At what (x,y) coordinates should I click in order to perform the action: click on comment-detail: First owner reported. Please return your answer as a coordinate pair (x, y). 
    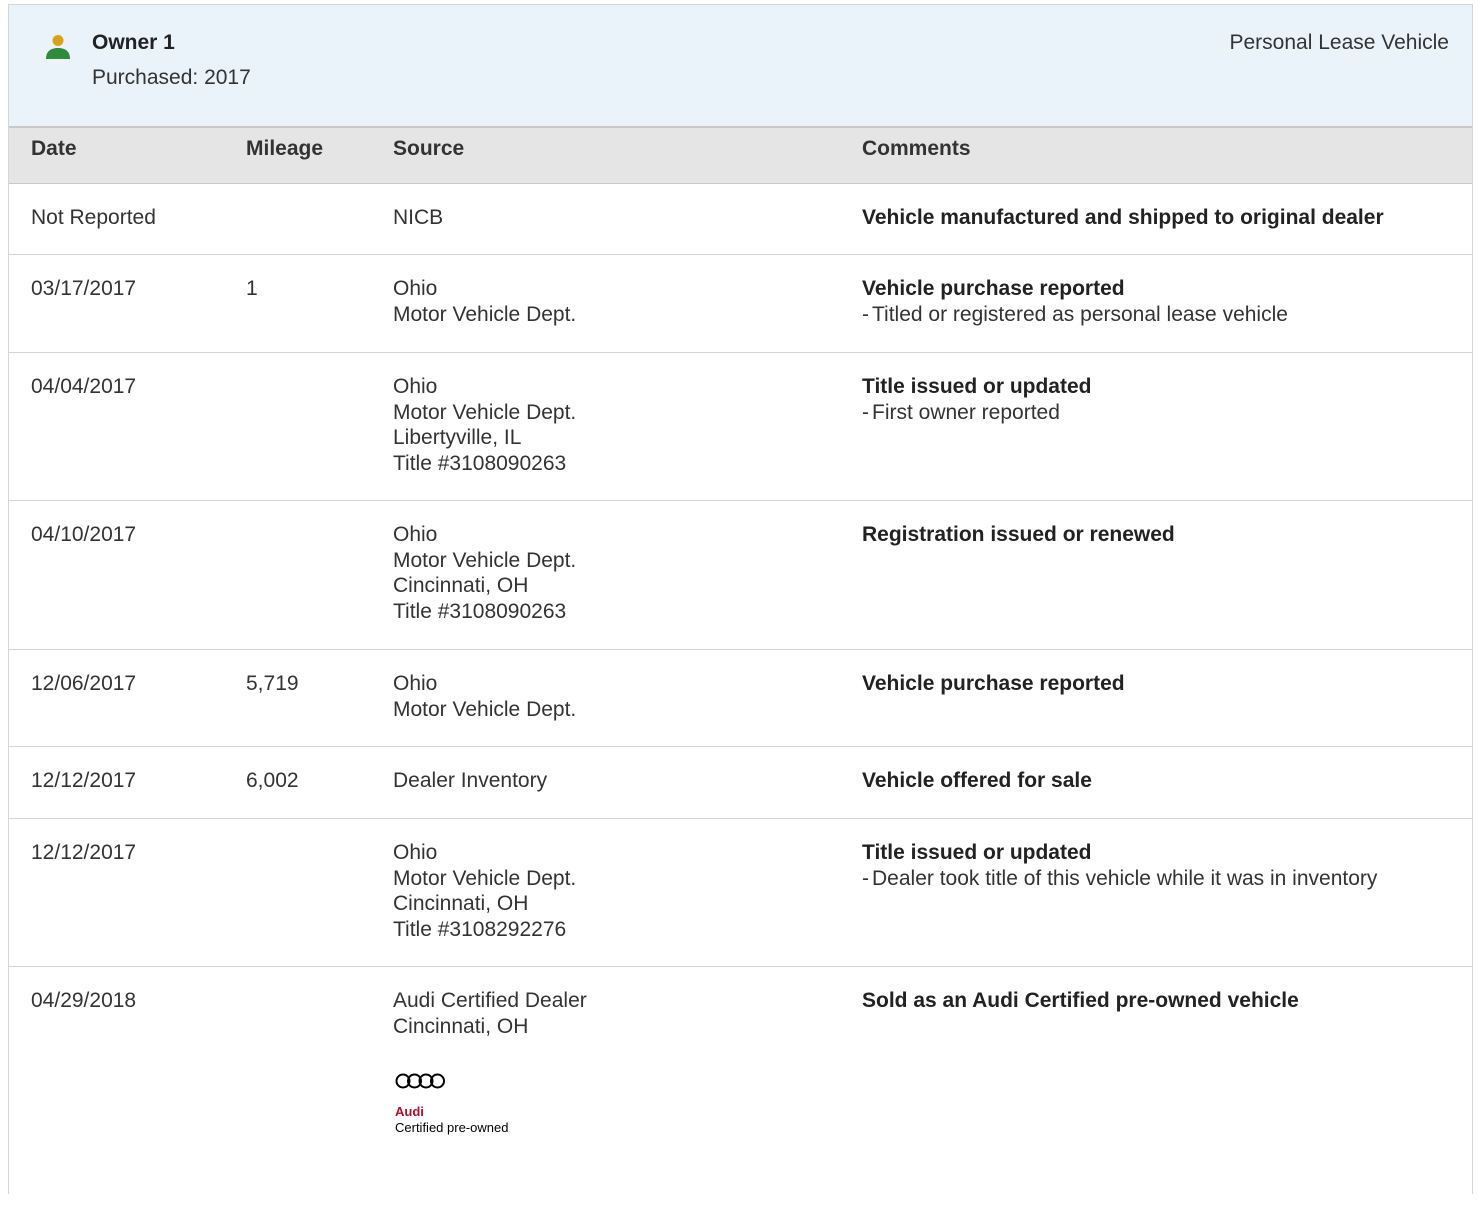
    Looking at the image, I should click on (976, 413).